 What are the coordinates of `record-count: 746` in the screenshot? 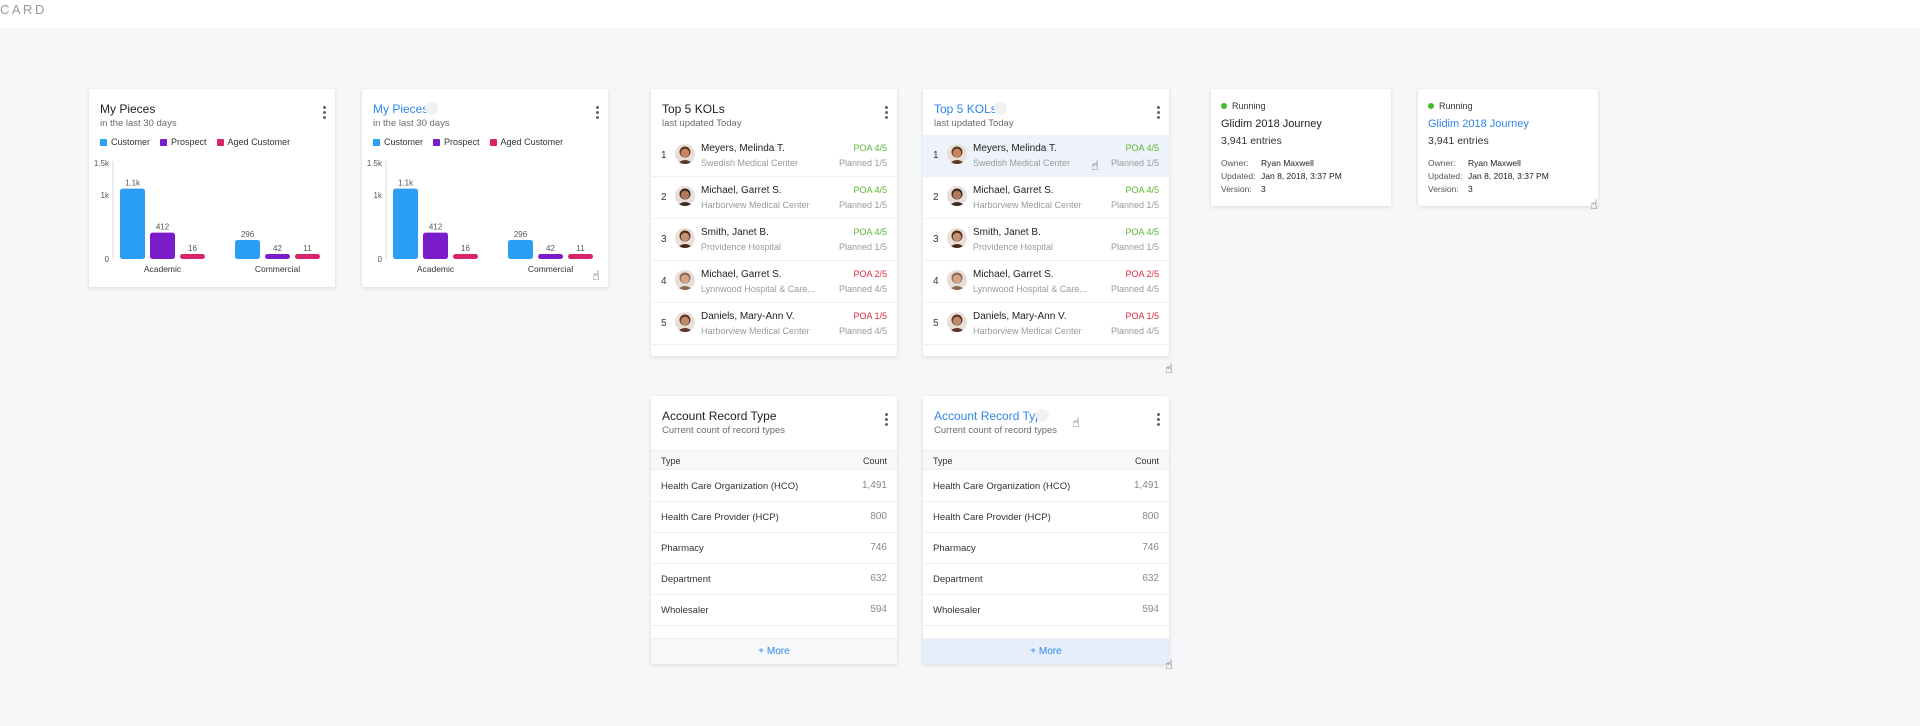 It's located at (1150, 547).